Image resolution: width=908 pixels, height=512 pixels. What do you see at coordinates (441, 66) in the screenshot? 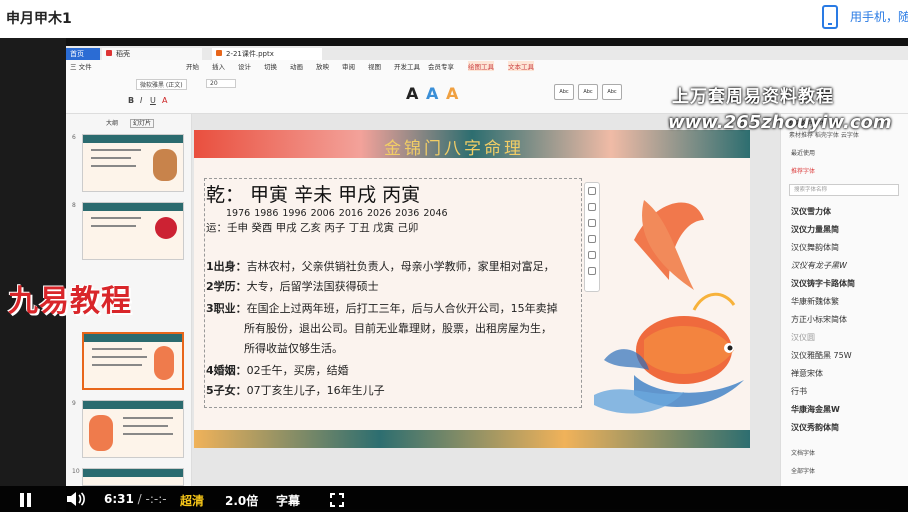
I see `menu-member: 会员专享` at bounding box center [441, 66].